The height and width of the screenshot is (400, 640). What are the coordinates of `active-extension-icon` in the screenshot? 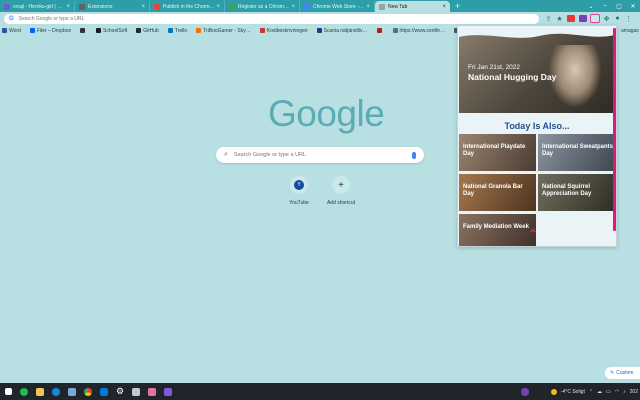 It's located at (595, 18).